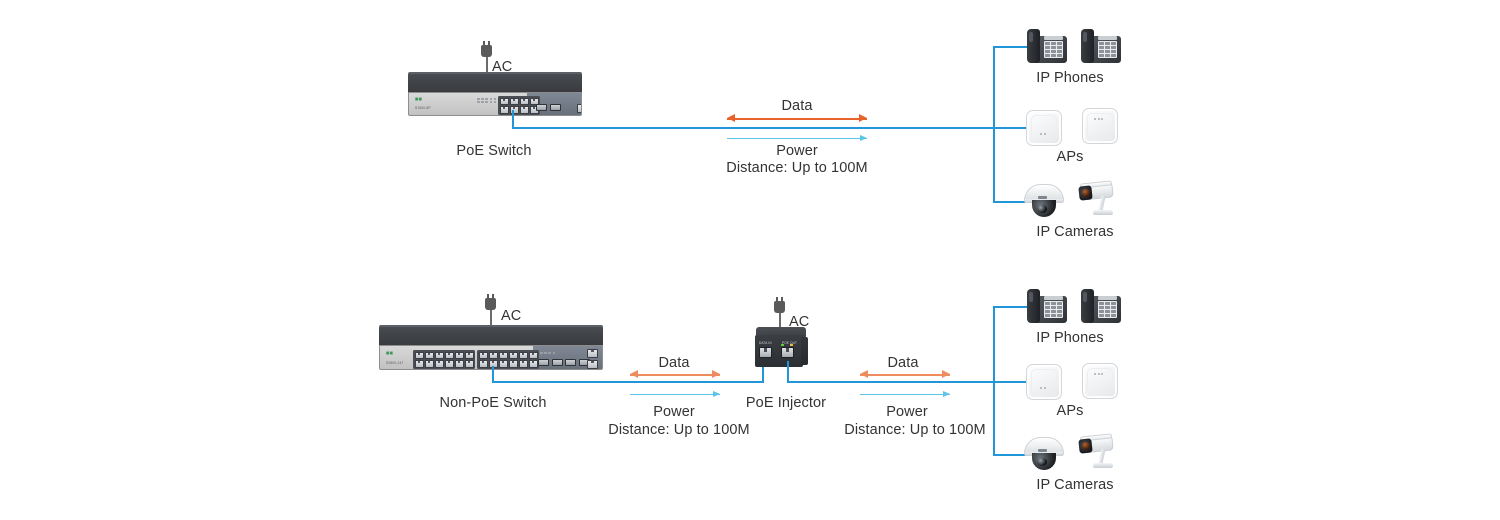 The image size is (1500, 520). I want to click on injector-data-in-port, so click(765, 352).